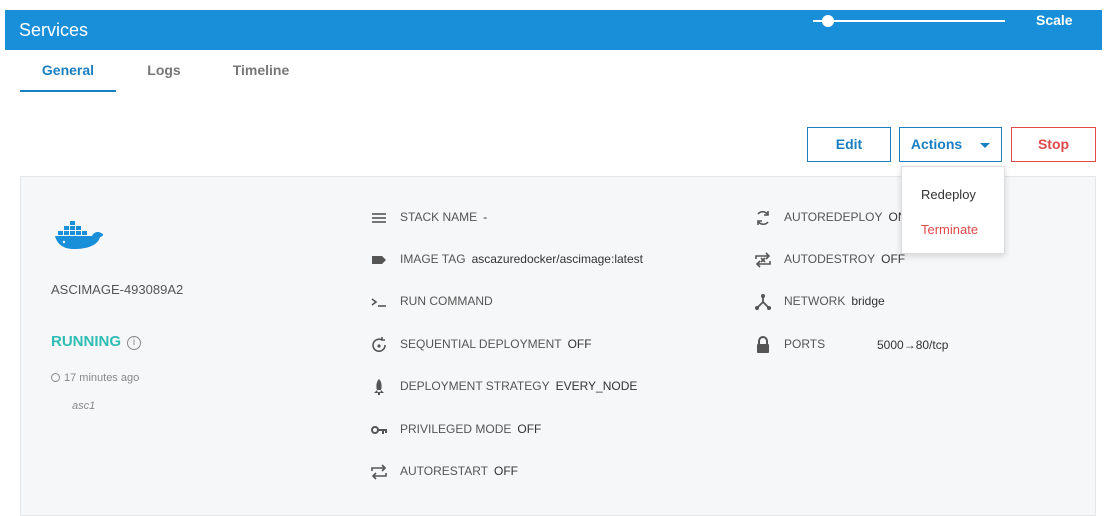 Image resolution: width=1107 pixels, height=516 pixels. I want to click on image-tag-label: IMAGE TAG, so click(433, 259).